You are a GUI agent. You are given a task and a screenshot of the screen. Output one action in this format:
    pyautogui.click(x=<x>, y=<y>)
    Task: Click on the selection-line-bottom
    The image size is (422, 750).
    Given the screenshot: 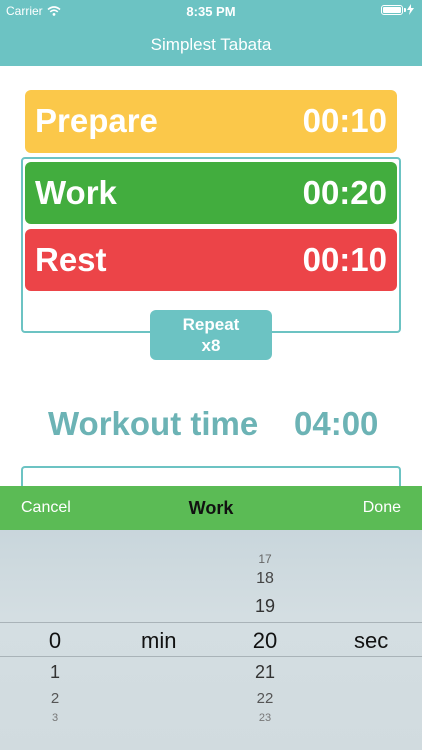 What is the action you would take?
    pyautogui.click(x=211, y=656)
    